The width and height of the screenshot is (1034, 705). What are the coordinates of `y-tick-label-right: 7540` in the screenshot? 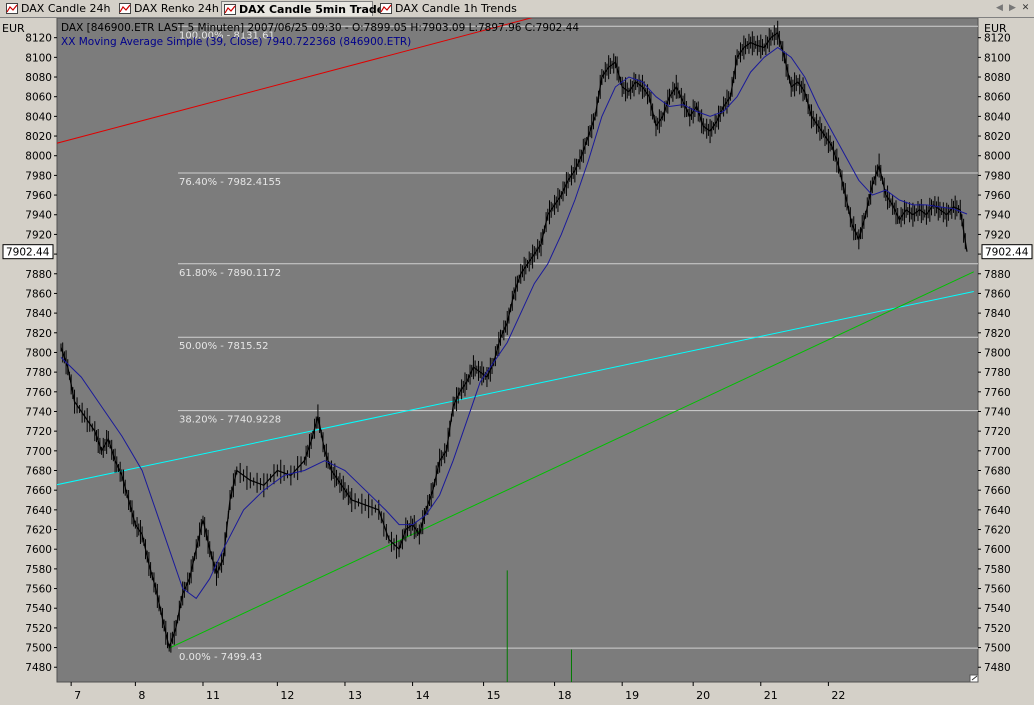 It's located at (997, 609).